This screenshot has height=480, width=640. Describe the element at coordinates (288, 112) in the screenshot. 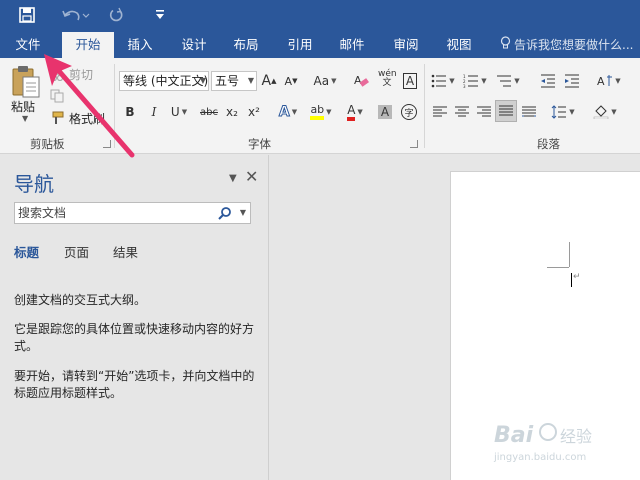

I see `text-effects-button: A ▼` at that location.